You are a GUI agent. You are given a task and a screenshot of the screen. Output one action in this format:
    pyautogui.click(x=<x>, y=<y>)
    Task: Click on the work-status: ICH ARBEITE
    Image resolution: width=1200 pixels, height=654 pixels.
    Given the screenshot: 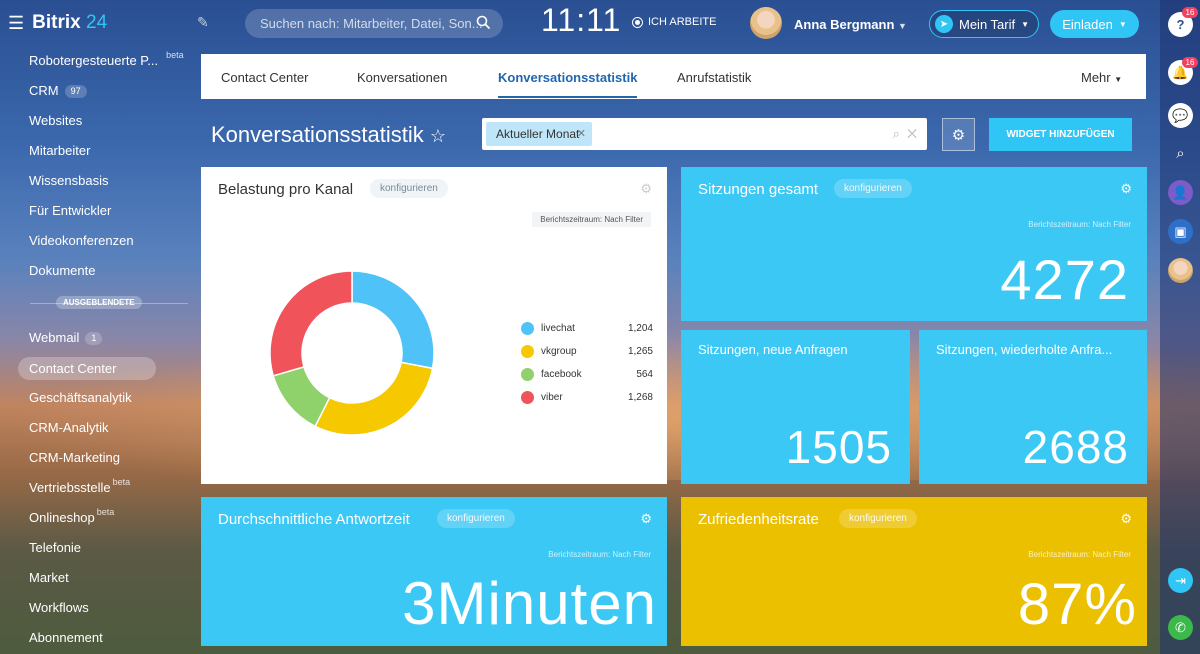 What is the action you would take?
    pyautogui.click(x=674, y=22)
    